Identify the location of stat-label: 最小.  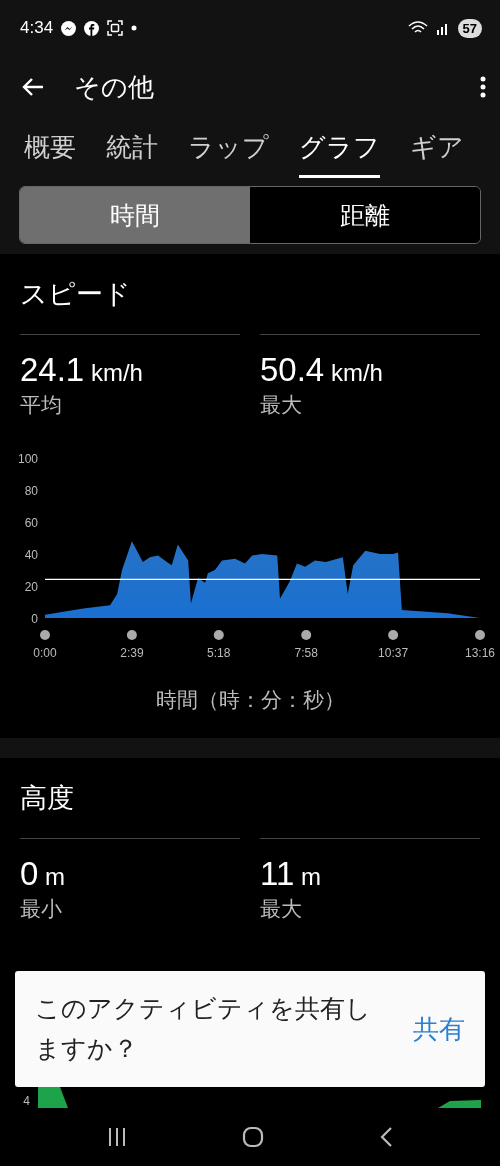
(41, 909).